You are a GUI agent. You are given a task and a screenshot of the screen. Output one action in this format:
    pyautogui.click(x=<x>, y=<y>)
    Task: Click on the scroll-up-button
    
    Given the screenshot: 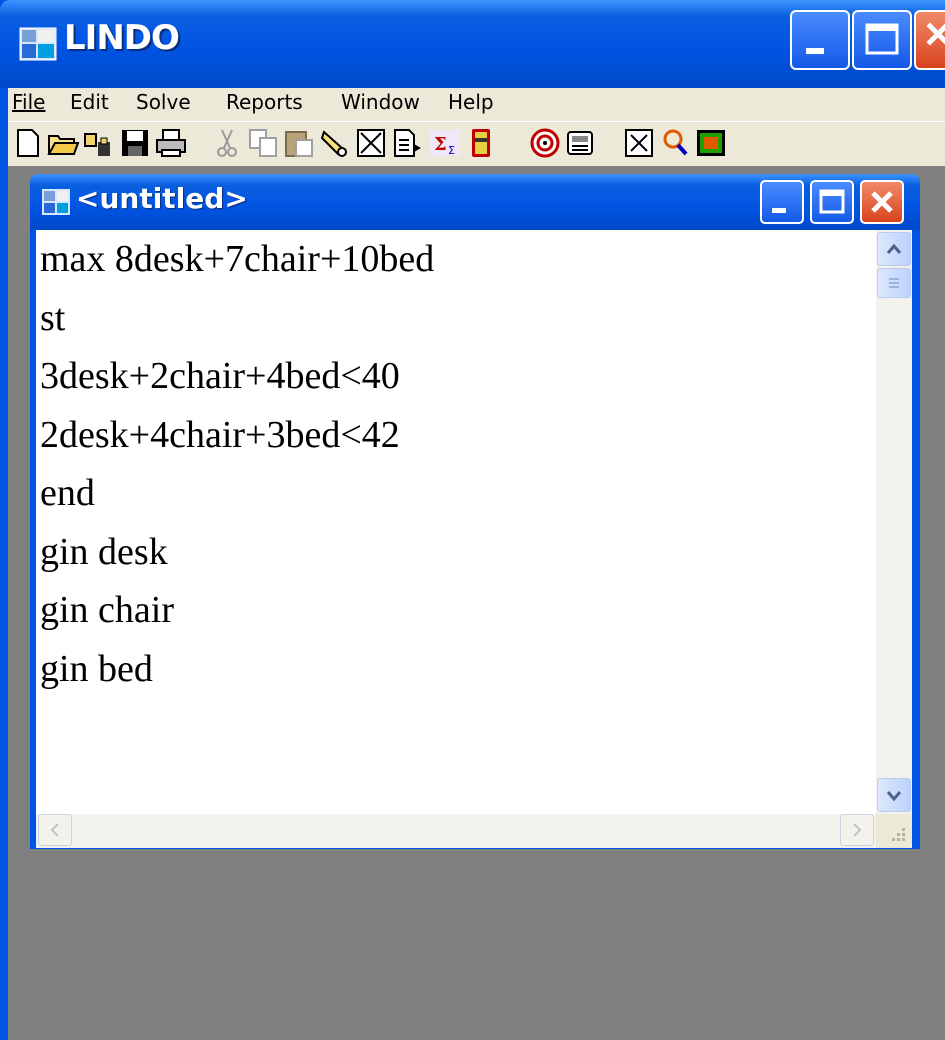 What is the action you would take?
    pyautogui.click(x=894, y=249)
    